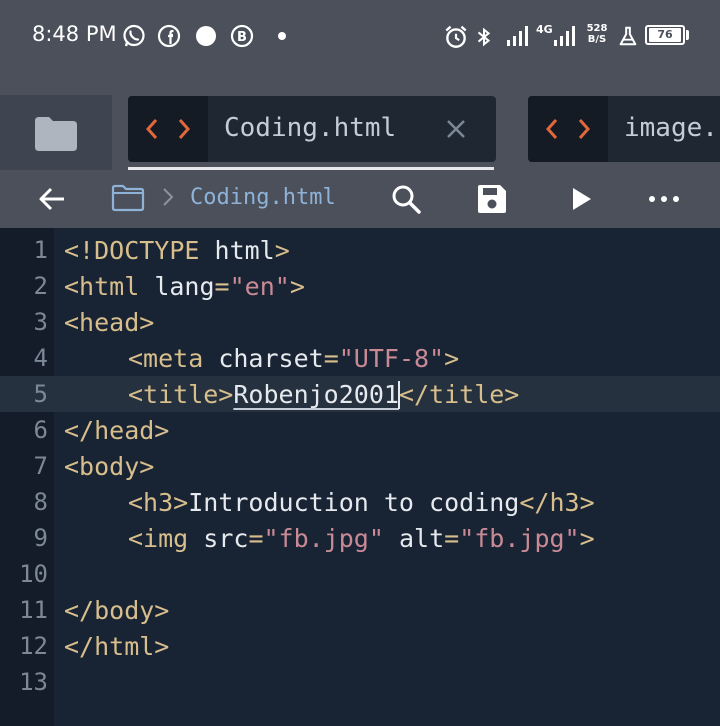 Image resolution: width=720 pixels, height=726 pixels. I want to click on line-number: 6, so click(40, 430).